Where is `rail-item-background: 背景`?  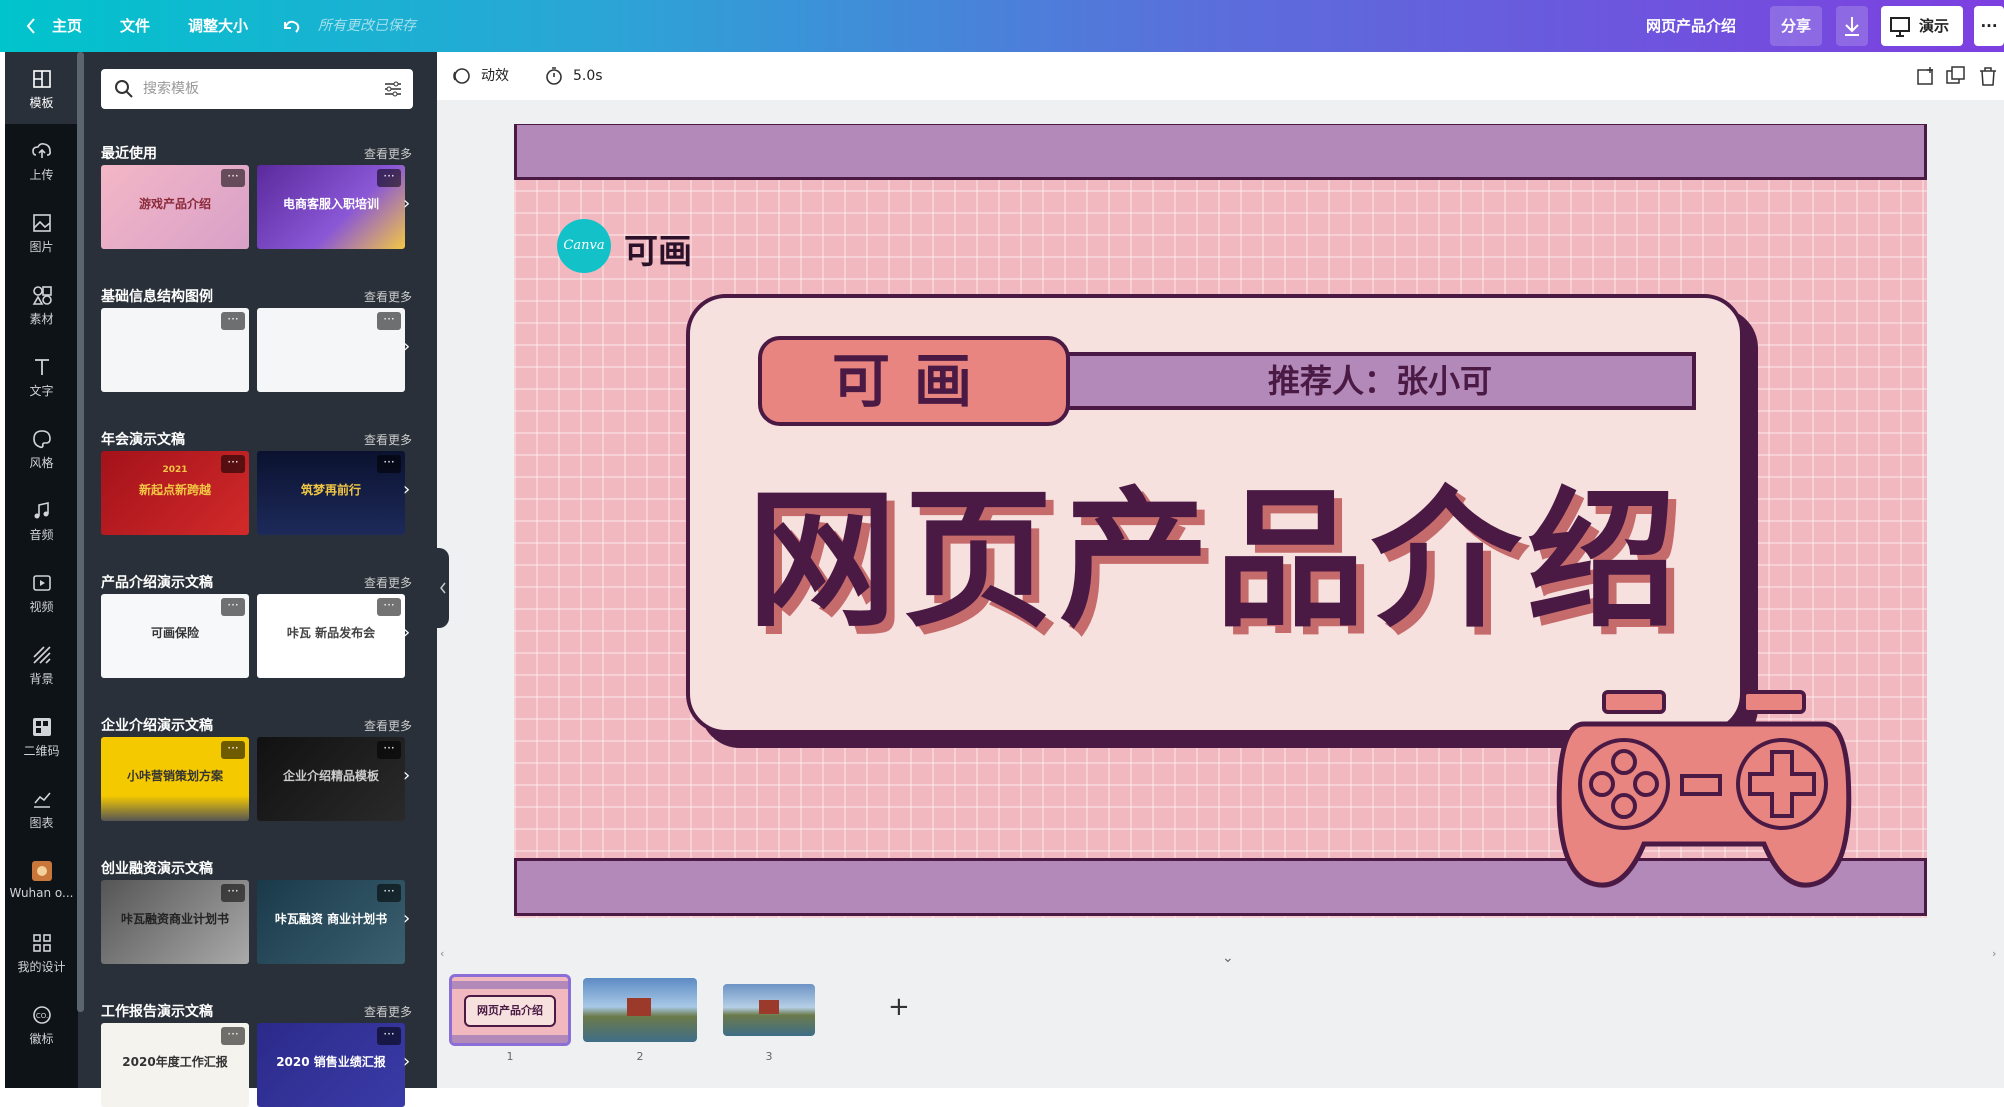 rail-item-background: 背景 is located at coordinates (41, 664).